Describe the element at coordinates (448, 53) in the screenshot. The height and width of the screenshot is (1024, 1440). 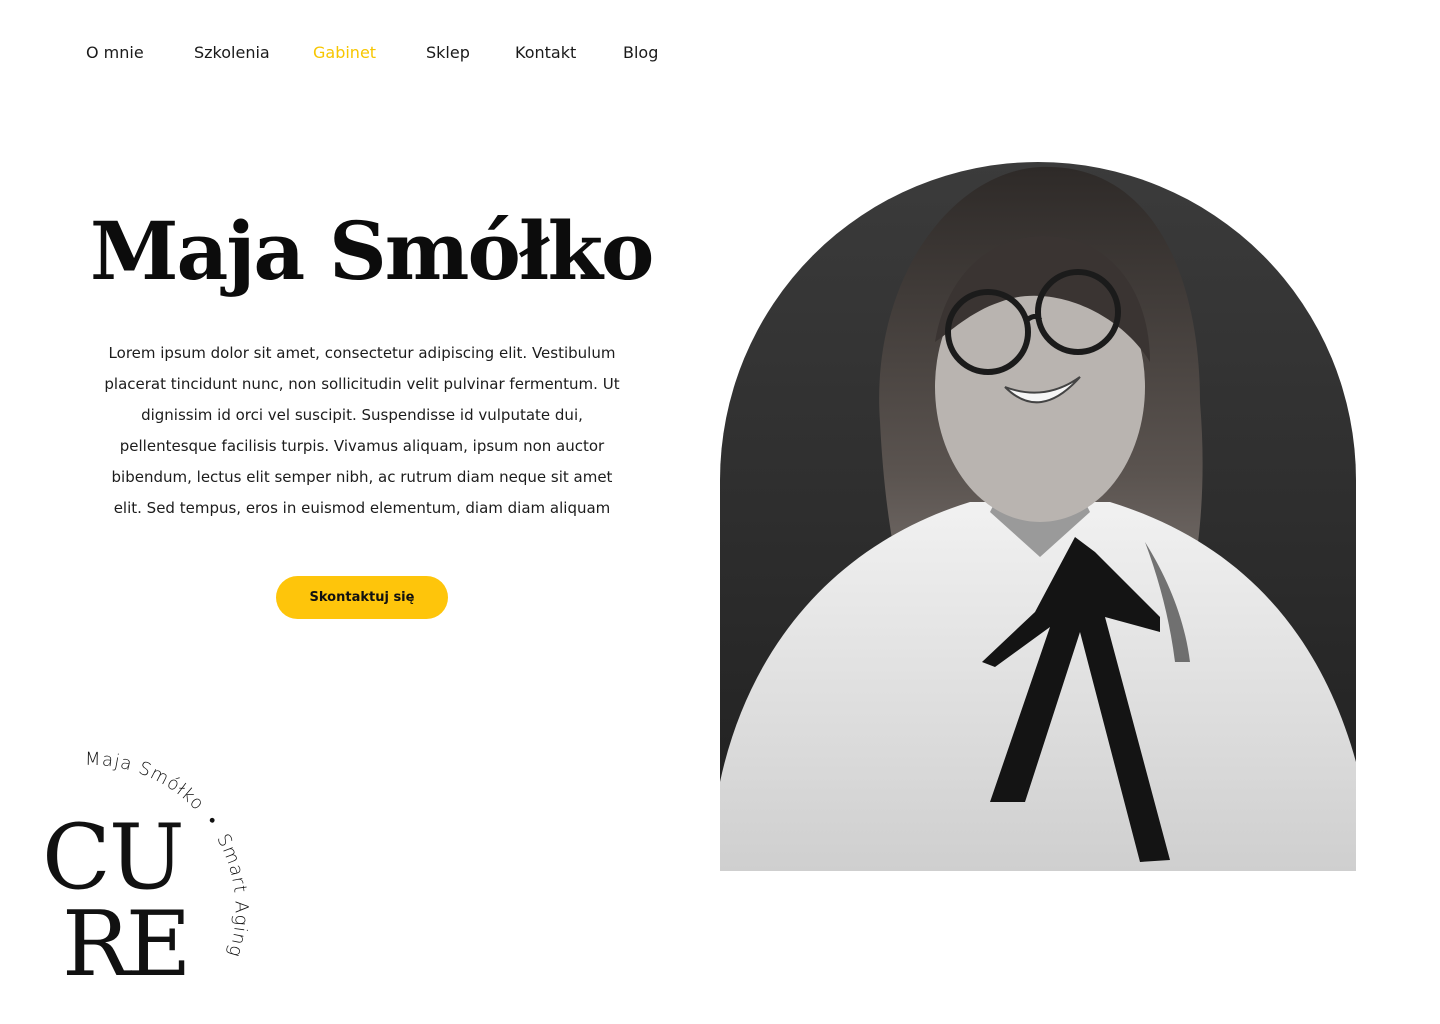
I see `nav-item-sklep: Sklep` at that location.